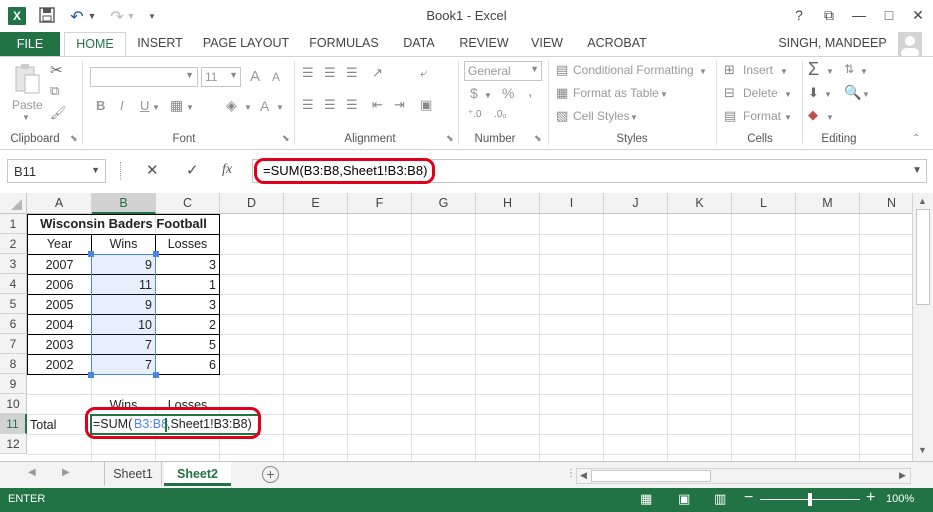 The image size is (933, 512). Describe the element at coordinates (730, 116) in the screenshot. I see `format-cells-icon: ▤` at that location.